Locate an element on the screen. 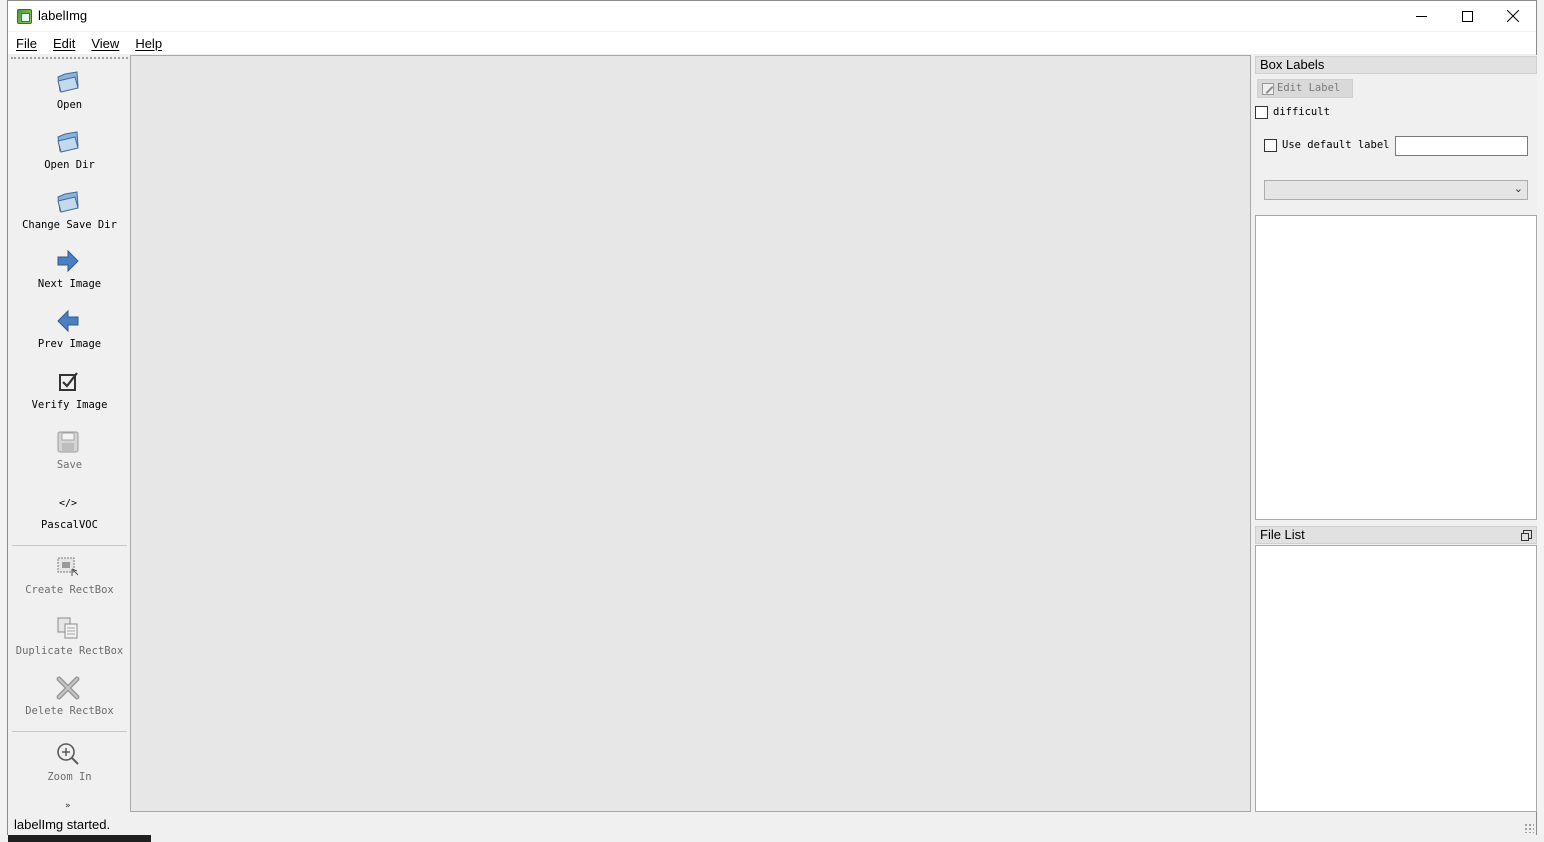  status-bar: labelImg started. is located at coordinates (772, 824).